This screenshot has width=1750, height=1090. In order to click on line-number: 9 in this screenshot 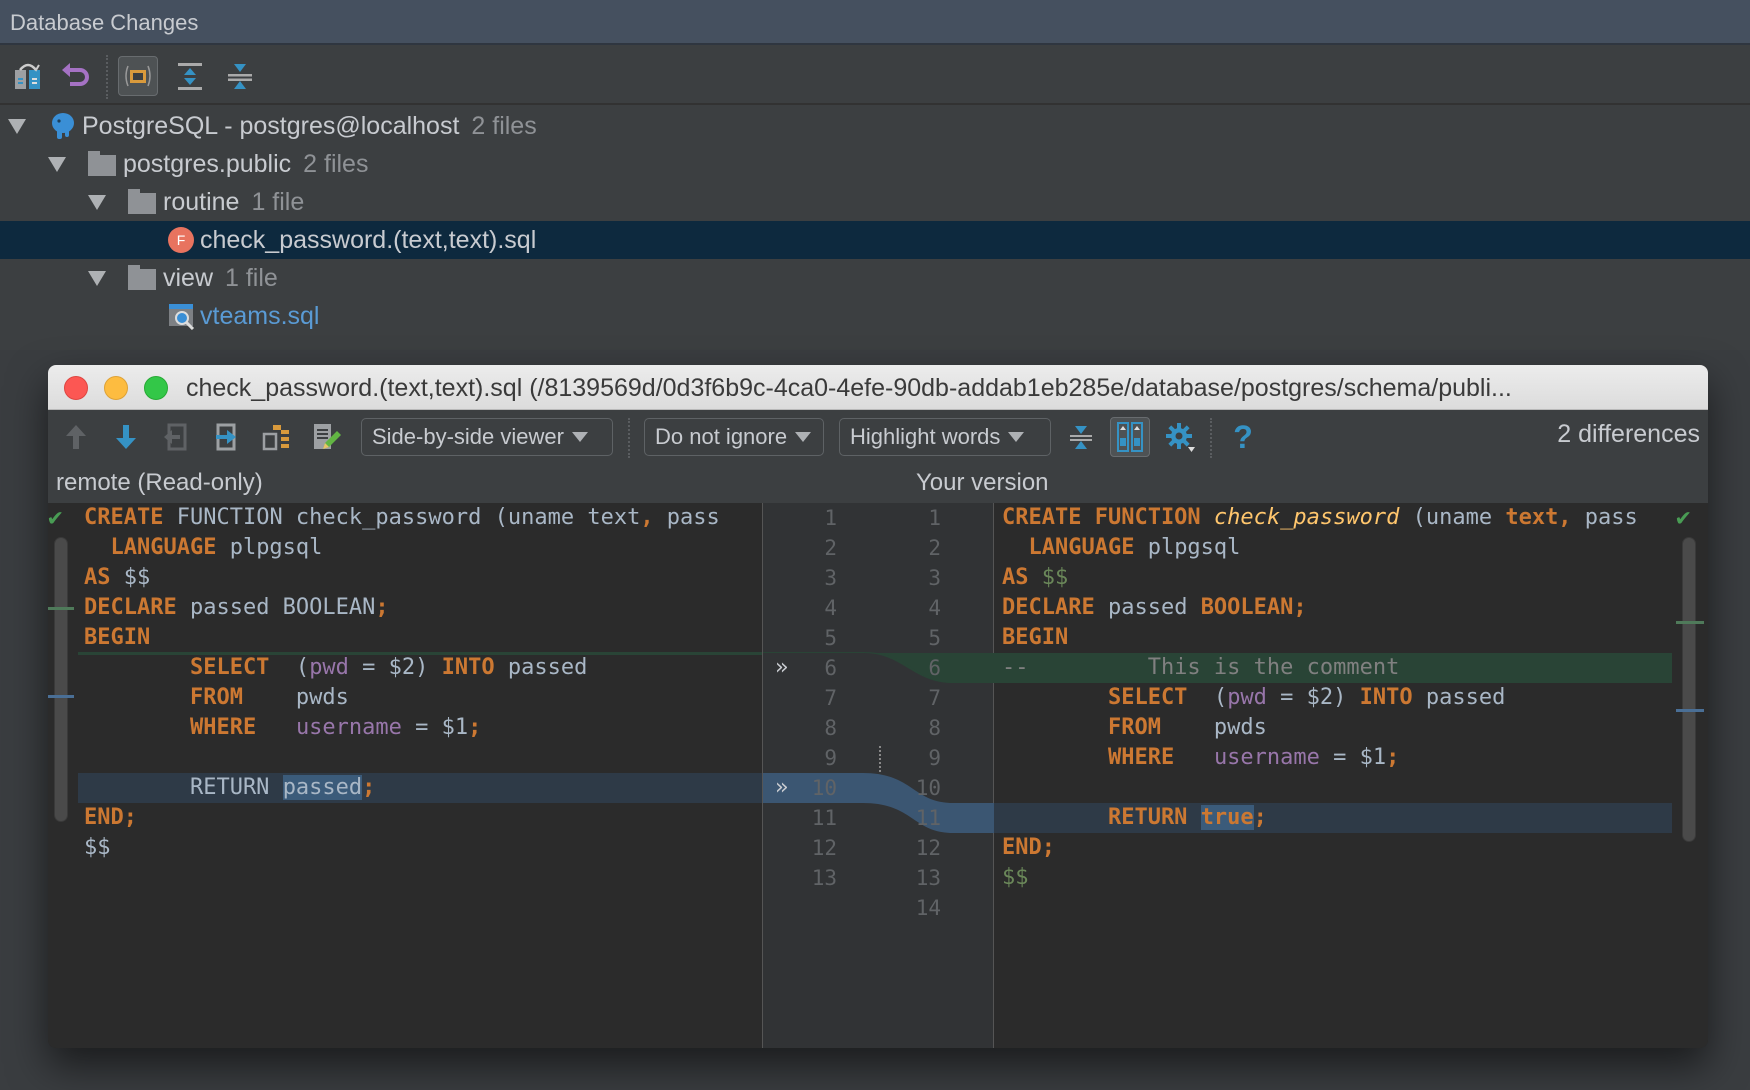, I will do `click(830, 758)`.